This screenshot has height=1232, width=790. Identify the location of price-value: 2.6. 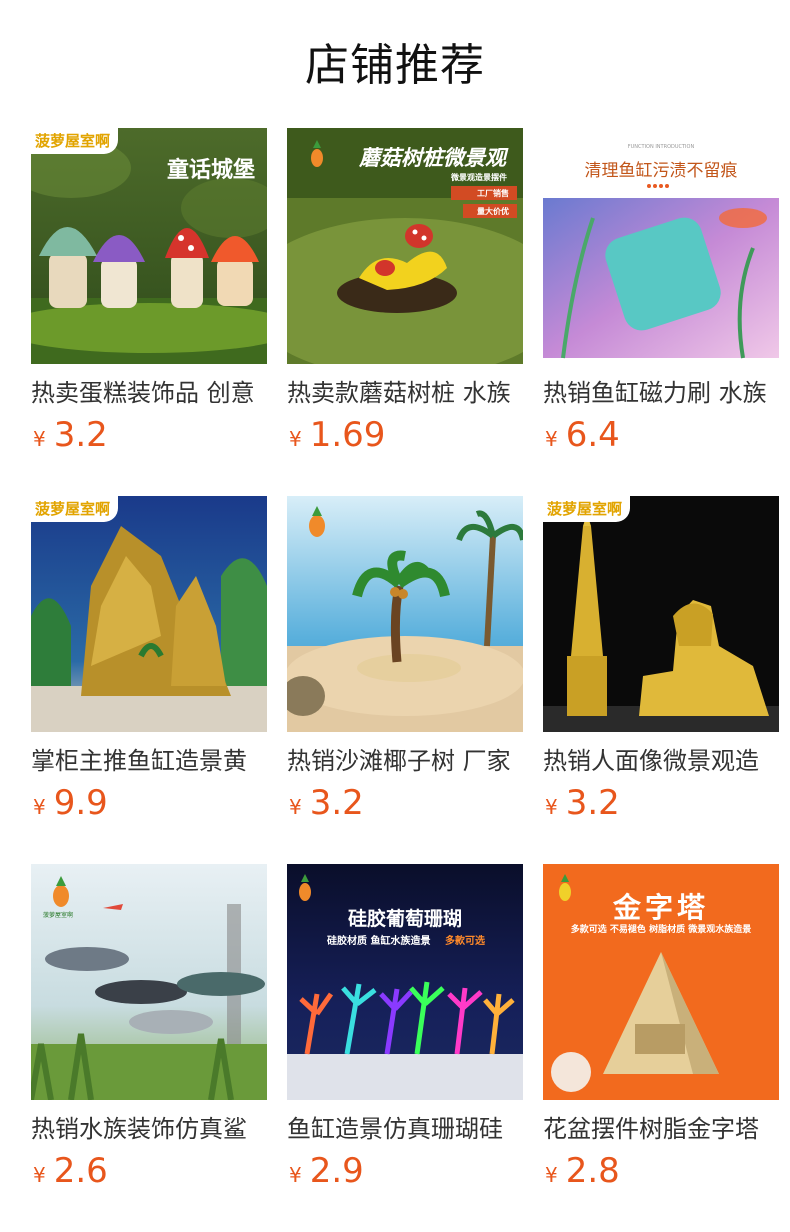
(80, 1171).